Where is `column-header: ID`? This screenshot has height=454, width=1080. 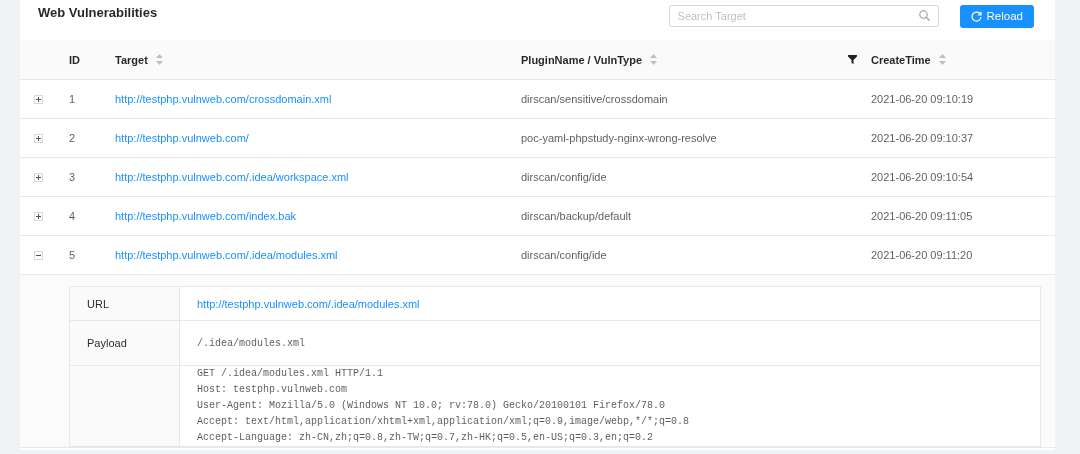 column-header: ID is located at coordinates (74, 59).